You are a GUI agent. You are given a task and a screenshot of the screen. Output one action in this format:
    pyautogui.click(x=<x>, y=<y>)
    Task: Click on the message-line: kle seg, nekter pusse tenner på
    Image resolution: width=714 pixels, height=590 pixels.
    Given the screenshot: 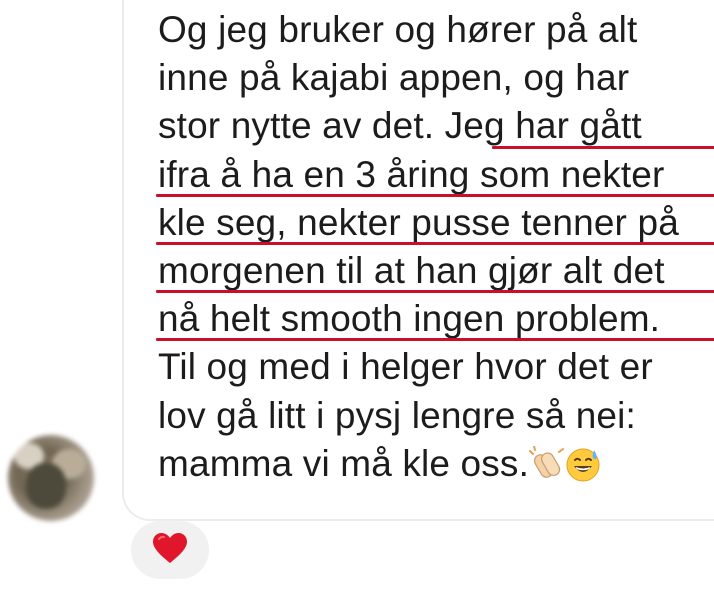 What is the action you would take?
    pyautogui.click(x=435, y=223)
    